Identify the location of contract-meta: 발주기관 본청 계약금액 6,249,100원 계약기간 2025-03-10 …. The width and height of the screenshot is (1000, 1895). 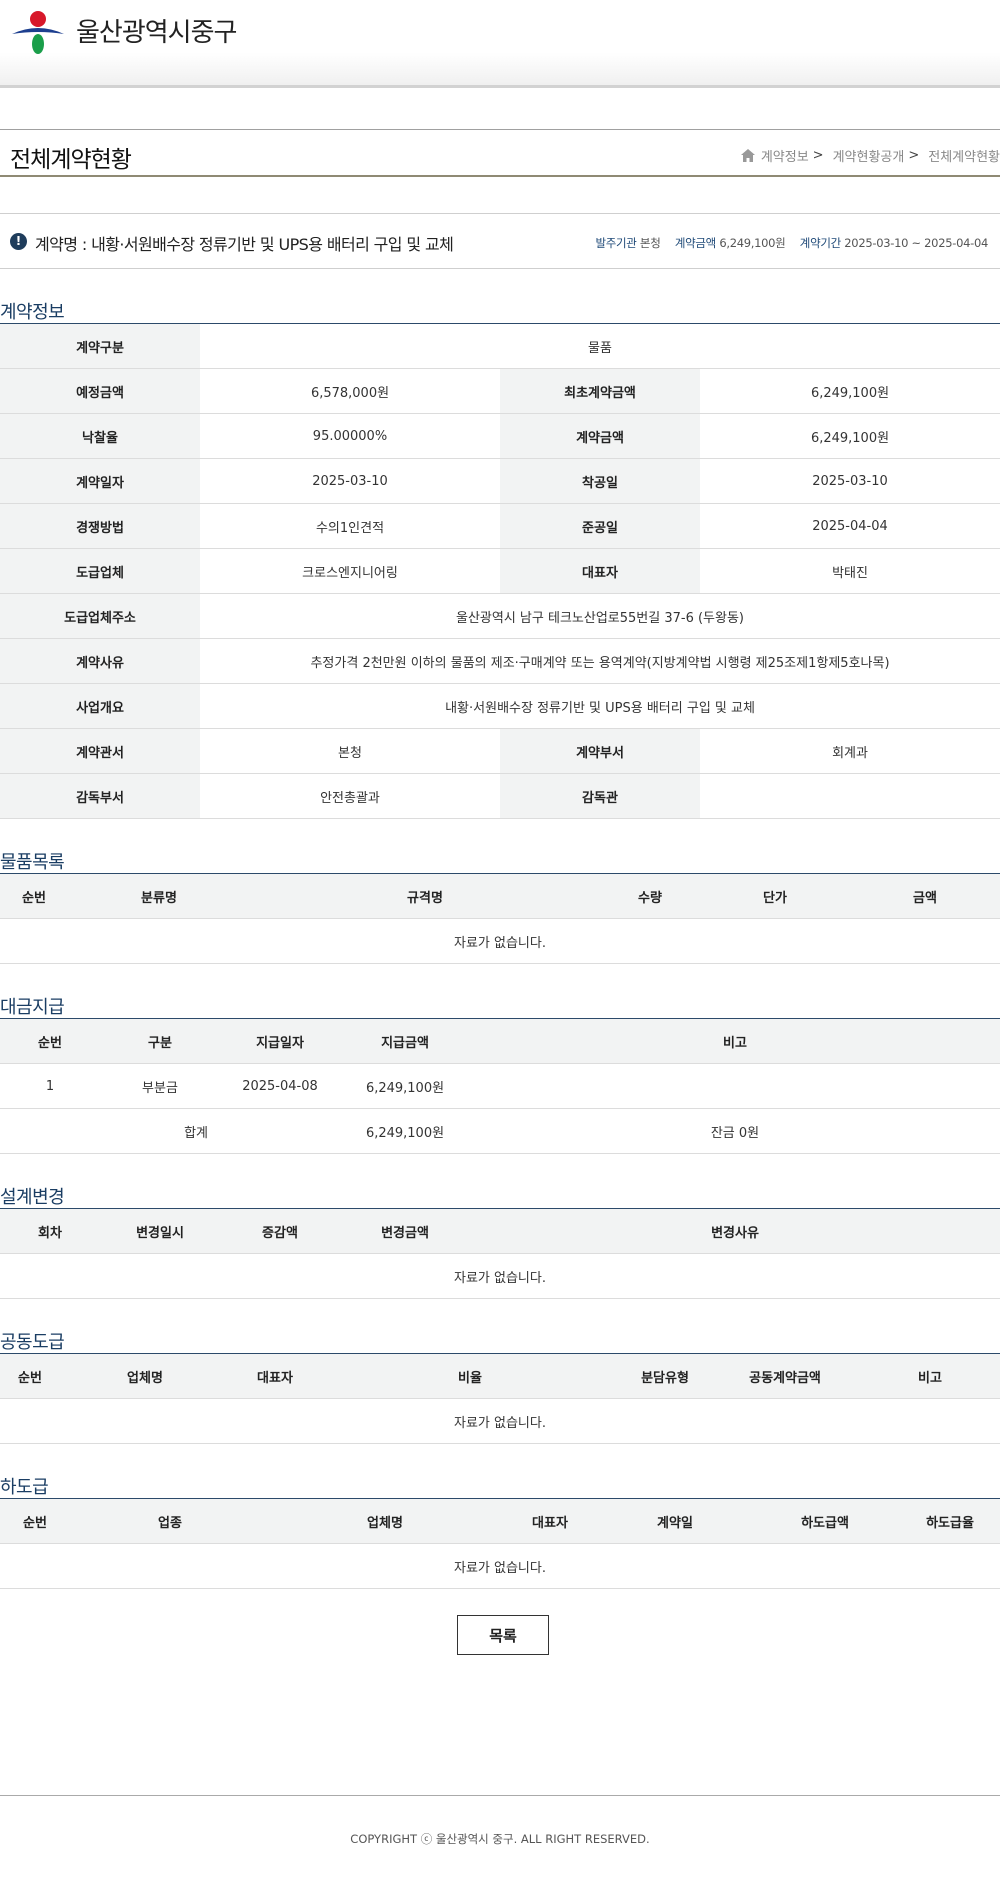
(786, 243).